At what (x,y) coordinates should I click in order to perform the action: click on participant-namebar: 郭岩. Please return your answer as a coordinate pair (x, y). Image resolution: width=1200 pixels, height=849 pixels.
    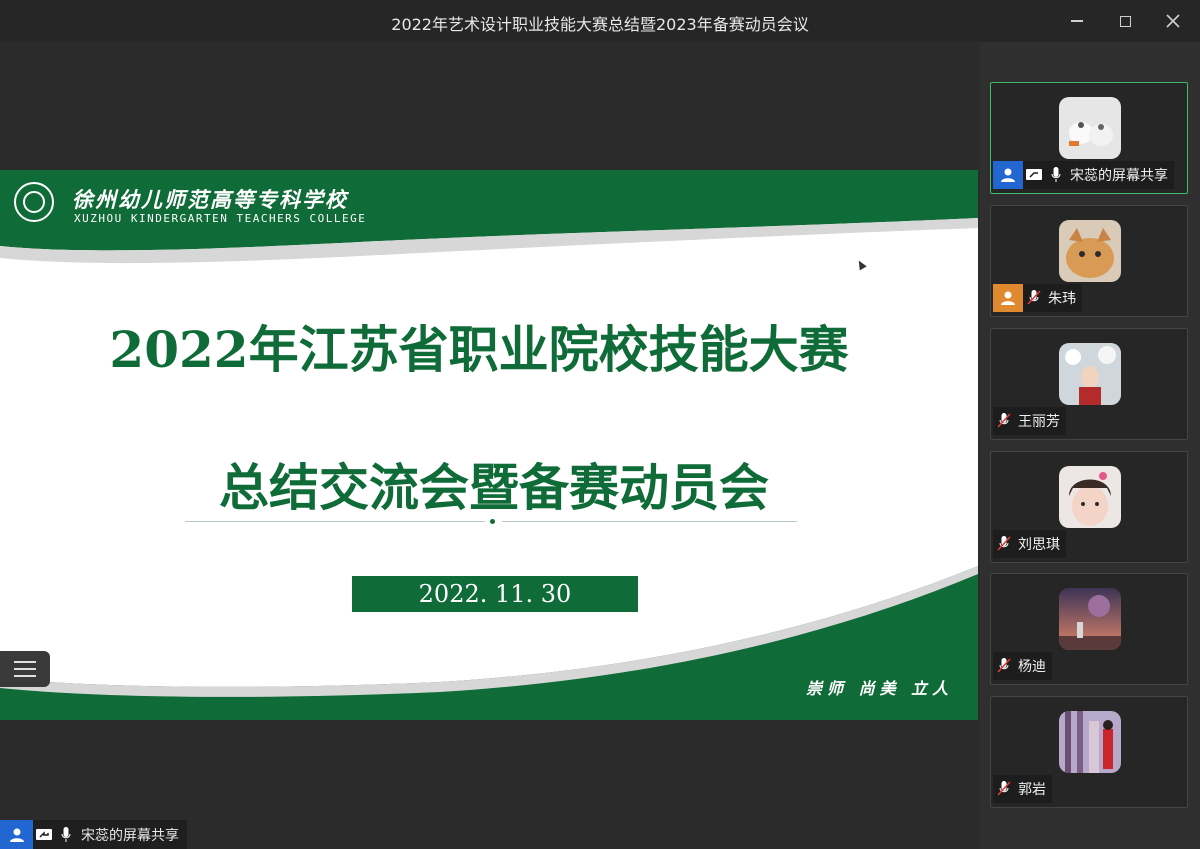
    Looking at the image, I should click on (1022, 789).